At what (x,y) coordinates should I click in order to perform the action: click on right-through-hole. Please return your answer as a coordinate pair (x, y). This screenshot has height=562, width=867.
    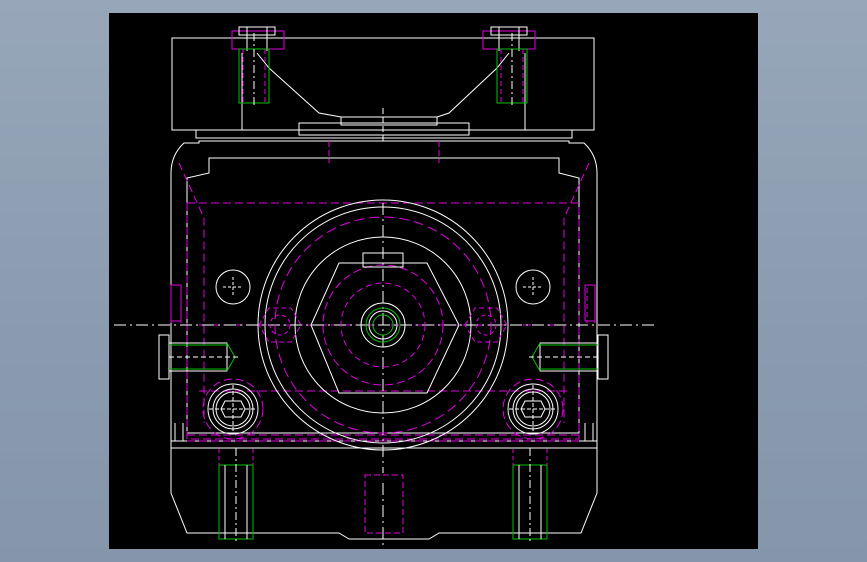
    Looking at the image, I should click on (533, 287).